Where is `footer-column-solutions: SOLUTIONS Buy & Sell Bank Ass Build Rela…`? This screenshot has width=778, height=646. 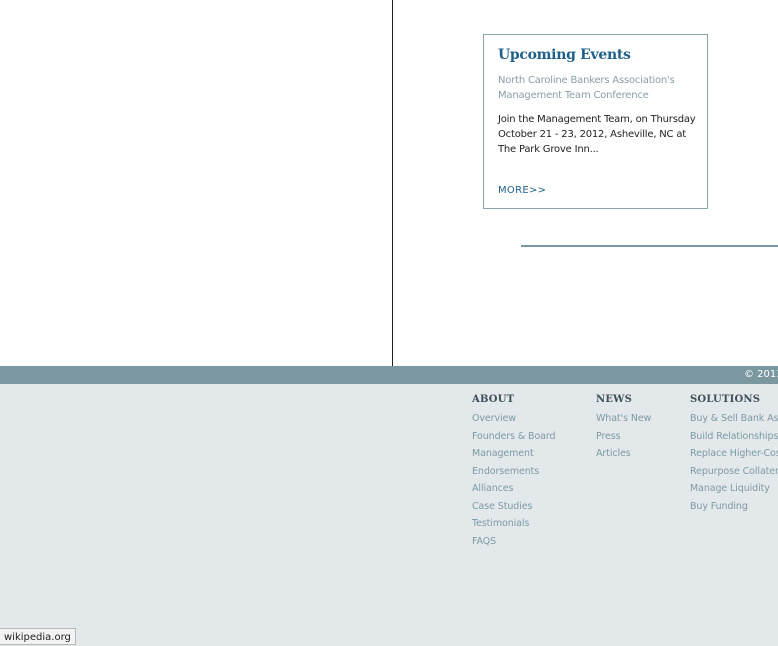 footer-column-solutions: SOLUTIONS Buy & Sell Bank Ass Build Rela… is located at coordinates (734, 454).